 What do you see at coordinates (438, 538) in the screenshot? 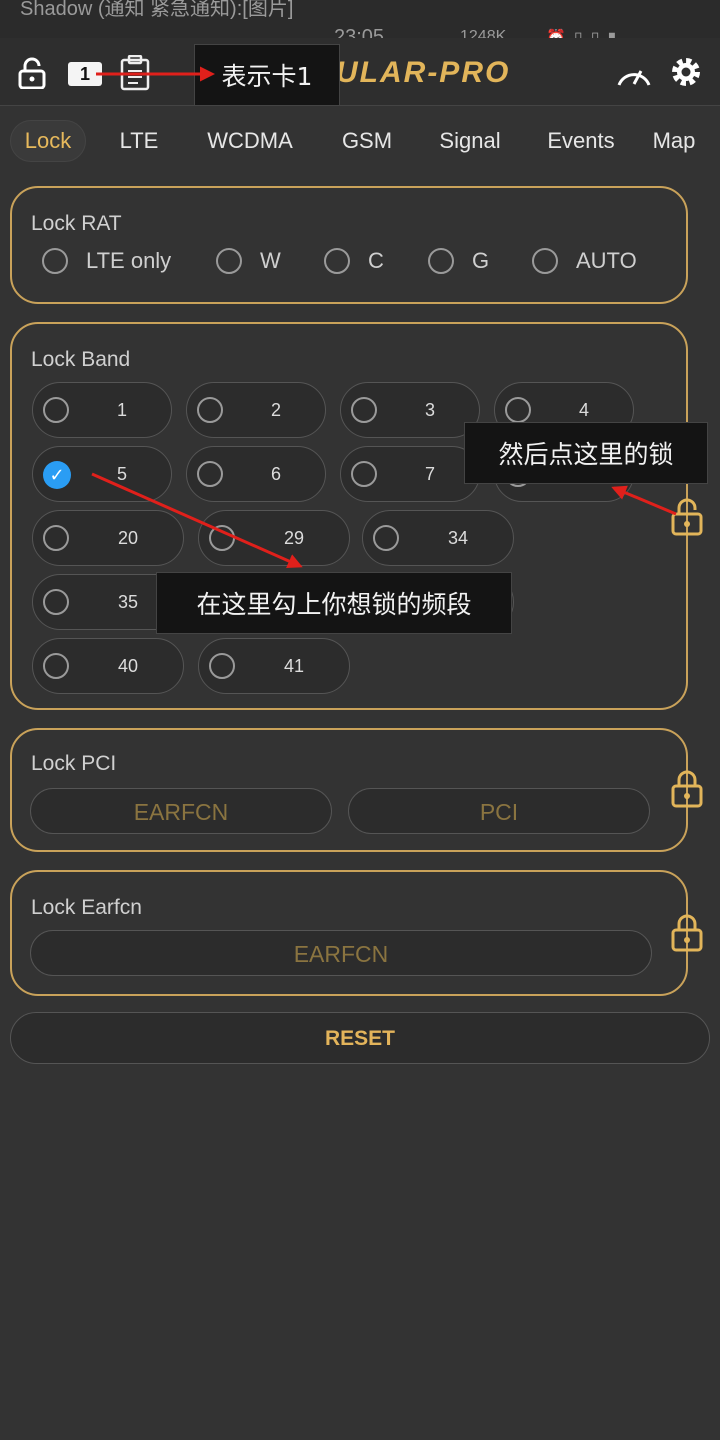
I see `band-option-34: 34` at bounding box center [438, 538].